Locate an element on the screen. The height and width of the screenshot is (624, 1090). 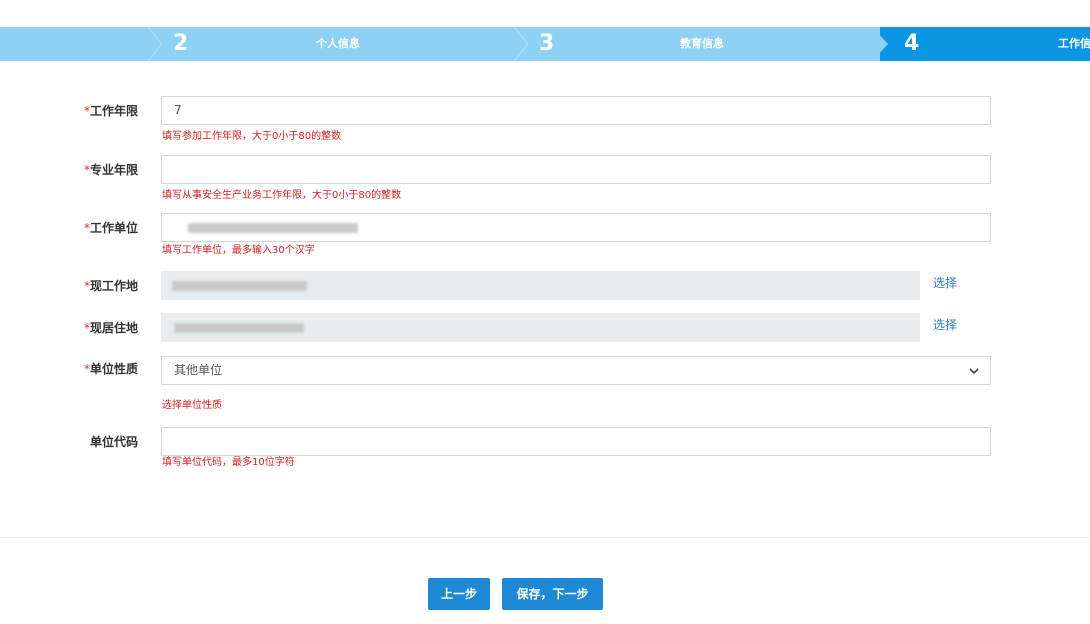
step-3-number: 3 is located at coordinates (547, 43).